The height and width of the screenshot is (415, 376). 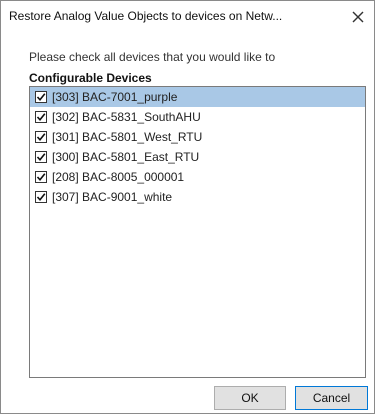 What do you see at coordinates (90, 78) in the screenshot?
I see `configurable-devices-label: Configurable Devices` at bounding box center [90, 78].